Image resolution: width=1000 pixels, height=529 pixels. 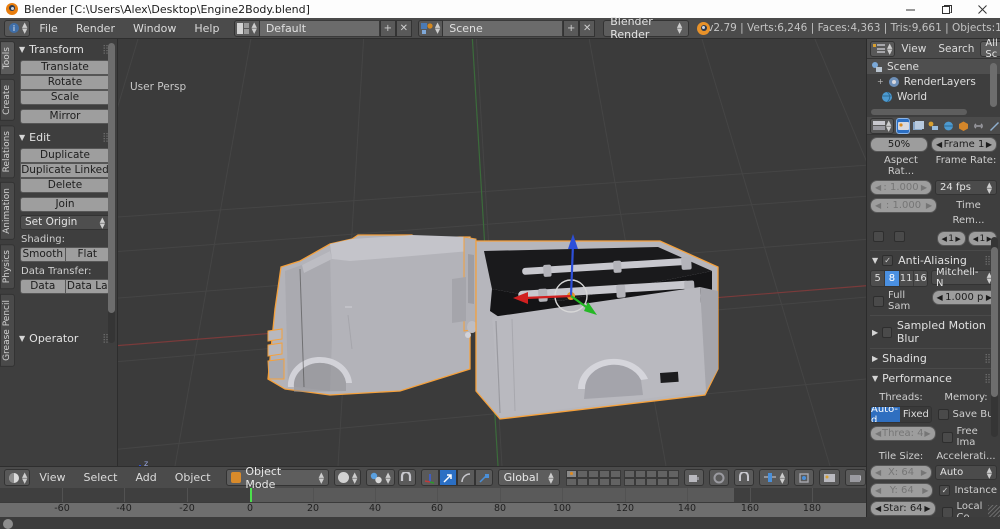 I want to click on properties-tab-render, so click(x=903, y=125).